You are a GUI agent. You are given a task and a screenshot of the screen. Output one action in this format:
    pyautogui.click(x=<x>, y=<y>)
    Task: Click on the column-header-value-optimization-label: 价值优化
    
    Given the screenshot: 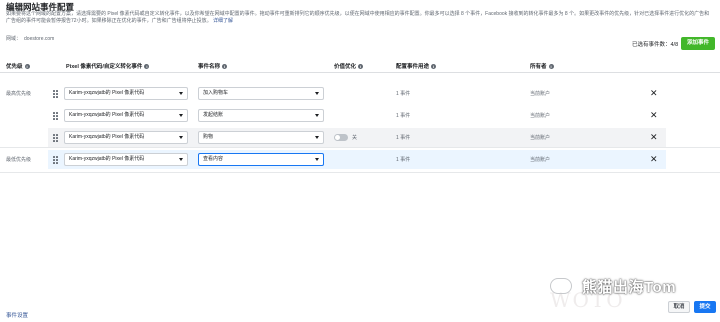 What is the action you would take?
    pyautogui.click(x=345, y=67)
    